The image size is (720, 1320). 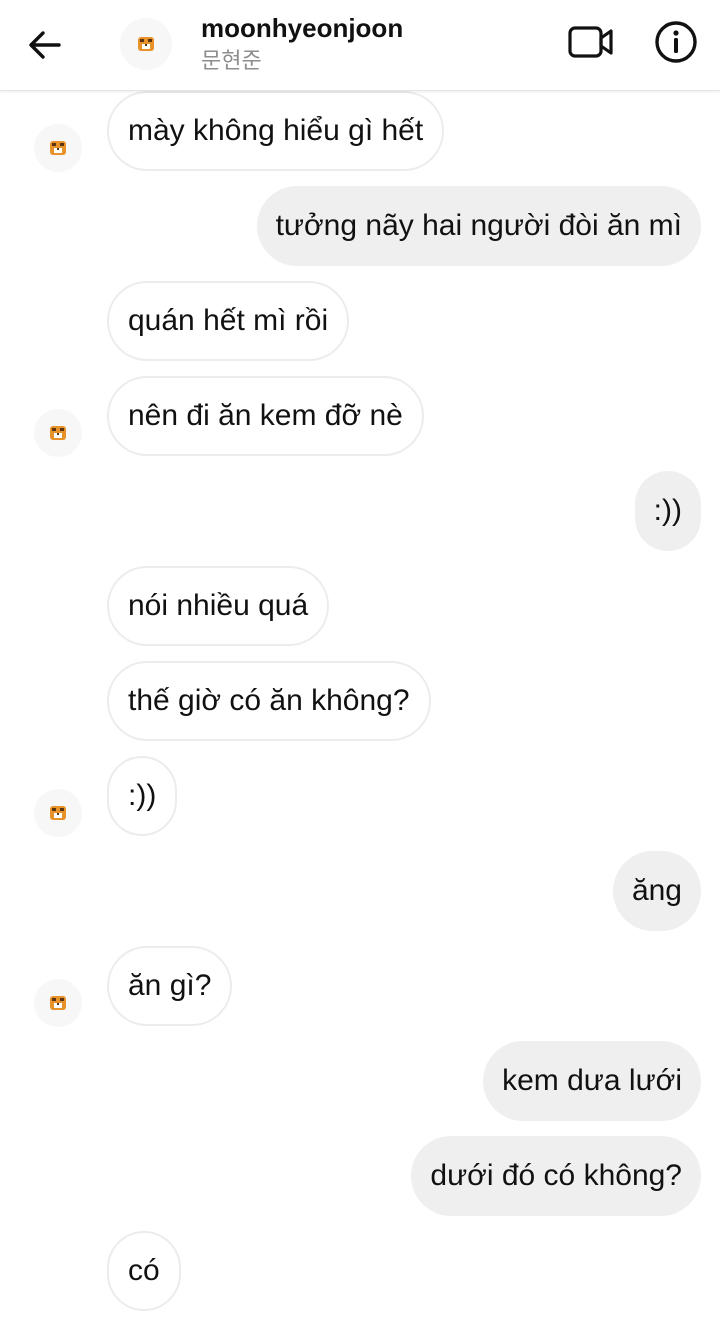 I want to click on contact-name: moonhyeonjoon, so click(x=302, y=28).